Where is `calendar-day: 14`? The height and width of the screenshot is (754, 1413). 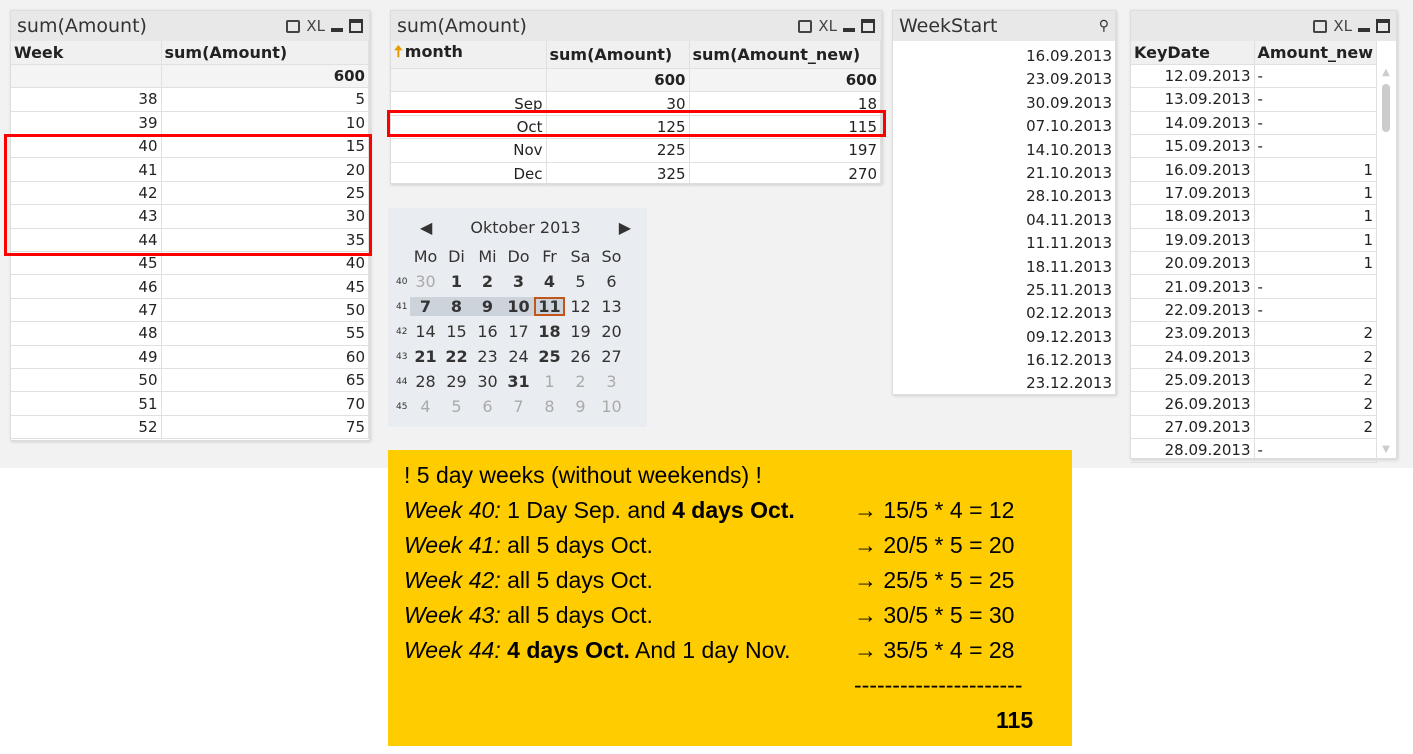
calendar-day: 14 is located at coordinates (425, 331).